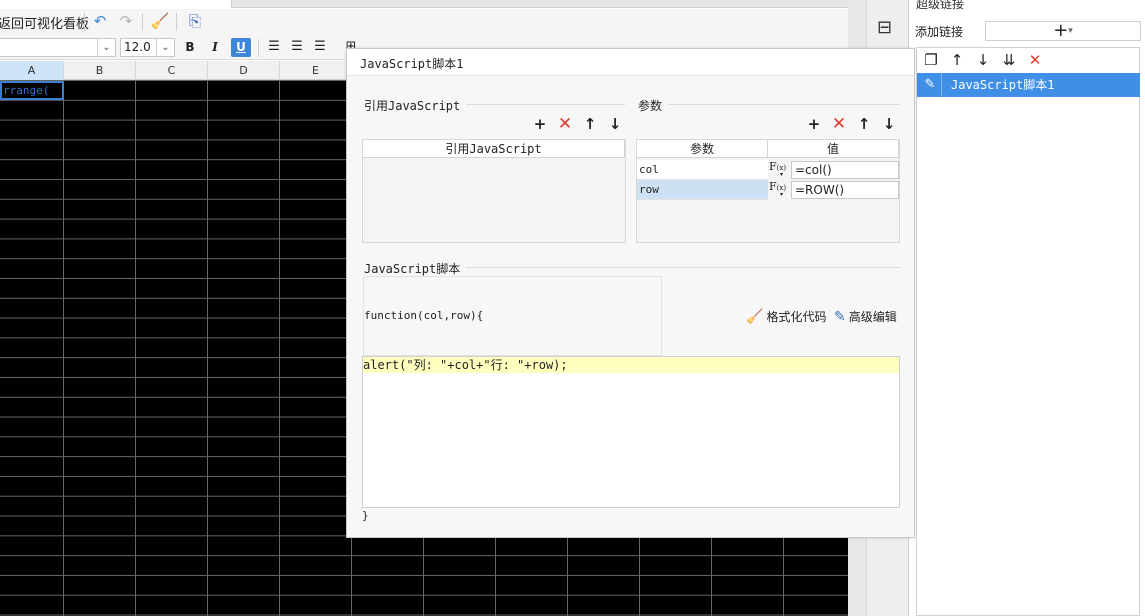 Image resolution: width=1145 pixels, height=616 pixels. I want to click on move-down-param-button: ↓, so click(889, 124).